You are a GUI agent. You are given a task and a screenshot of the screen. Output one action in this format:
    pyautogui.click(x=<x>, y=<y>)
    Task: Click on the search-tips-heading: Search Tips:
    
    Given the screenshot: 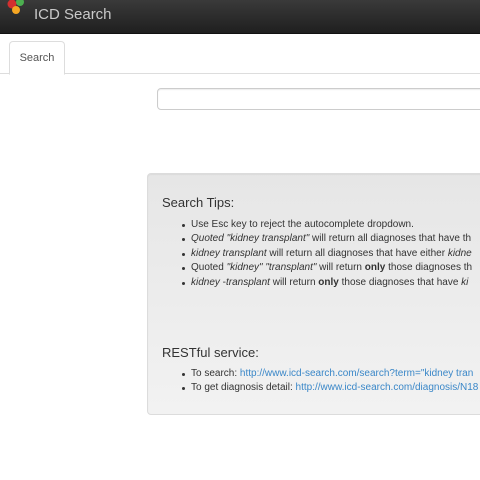 What is the action you would take?
    pyautogui.click(x=198, y=202)
    